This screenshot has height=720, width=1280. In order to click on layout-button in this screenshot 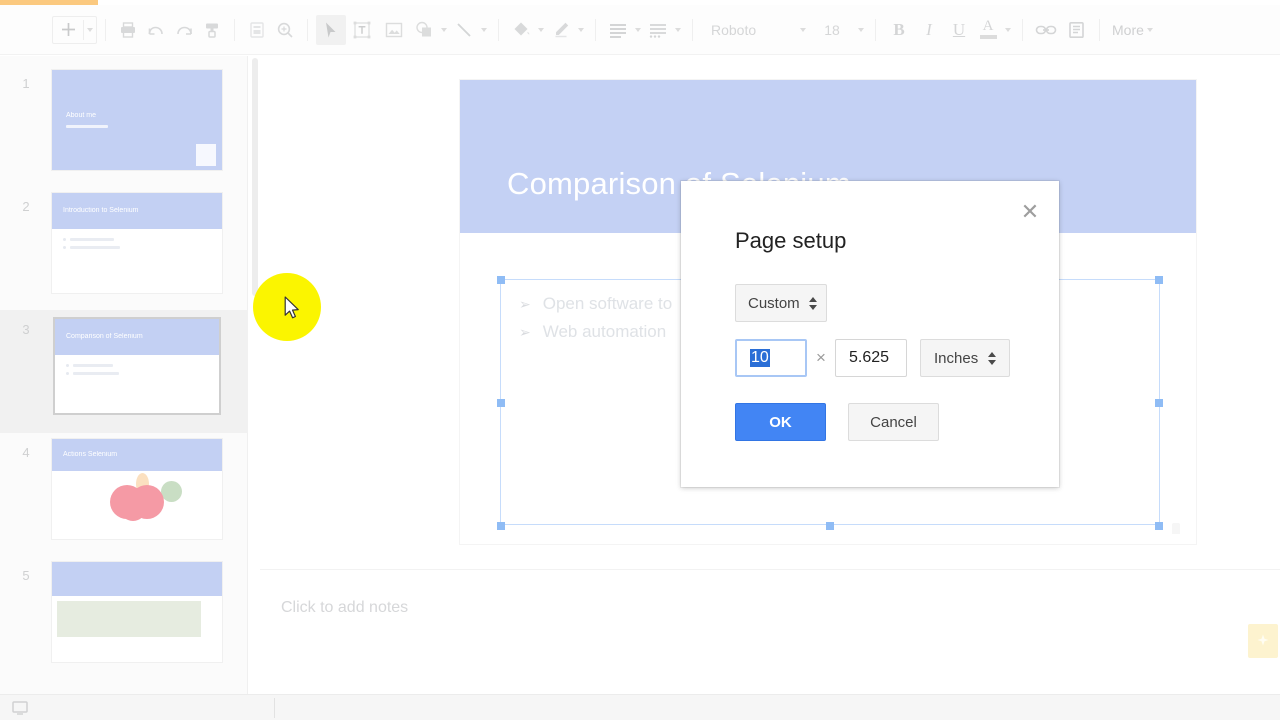, I will do `click(257, 30)`.